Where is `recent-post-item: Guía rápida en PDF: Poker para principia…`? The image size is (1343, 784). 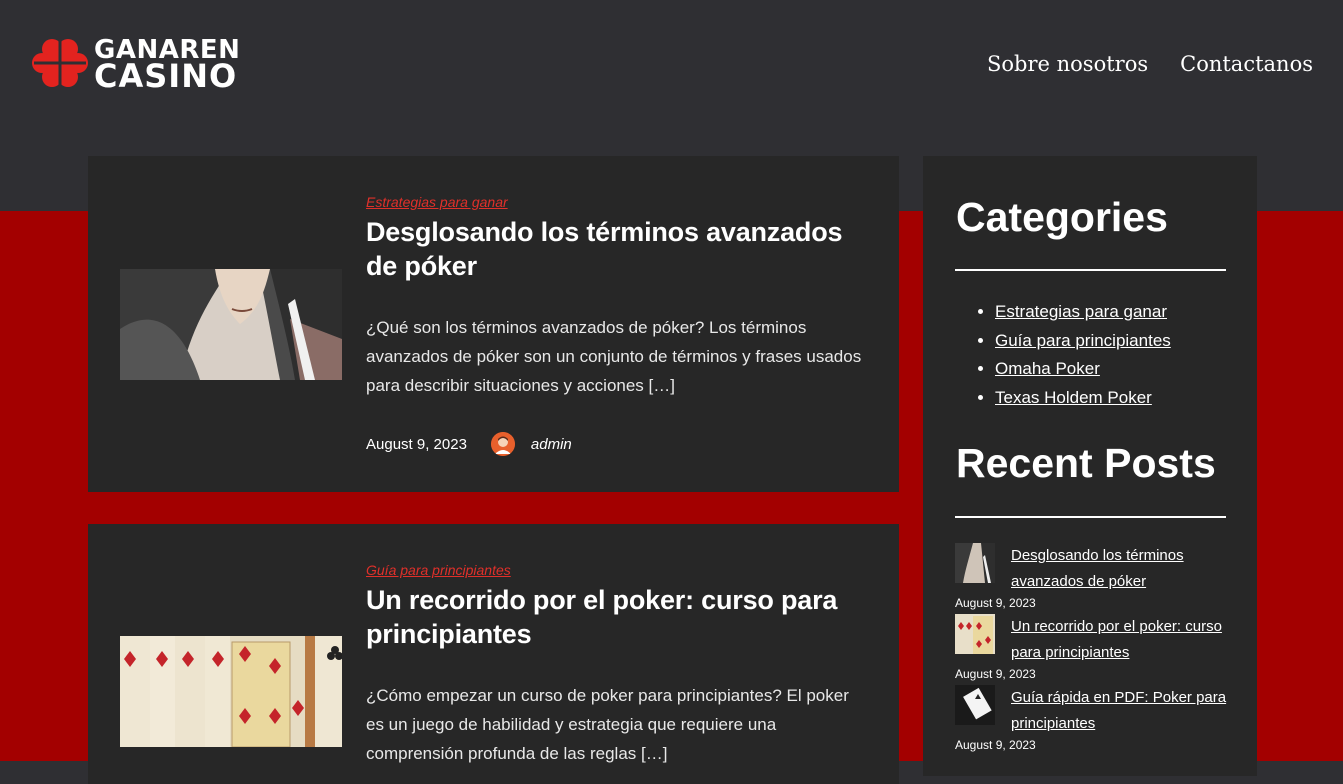
recent-post-item: Guía rápida en PDF: Poker para principia… is located at coordinates (1095, 720).